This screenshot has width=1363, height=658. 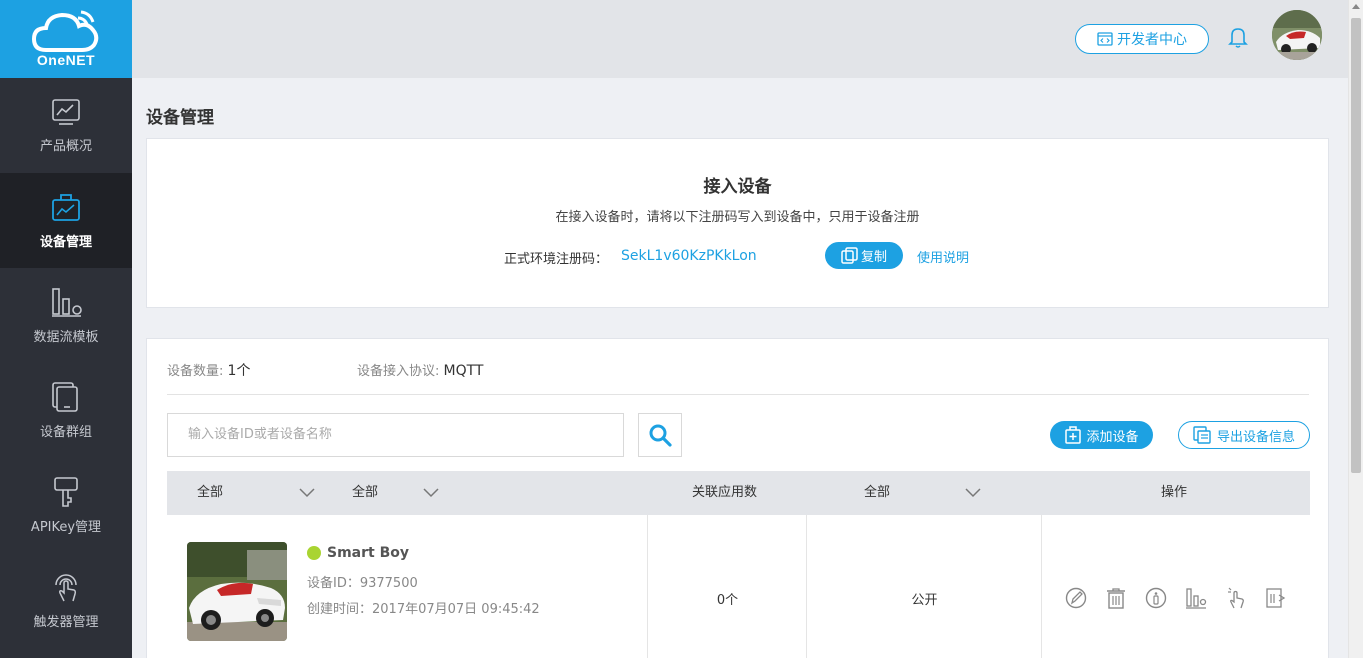 What do you see at coordinates (65, 31) in the screenshot?
I see `cloud-logo-icon` at bounding box center [65, 31].